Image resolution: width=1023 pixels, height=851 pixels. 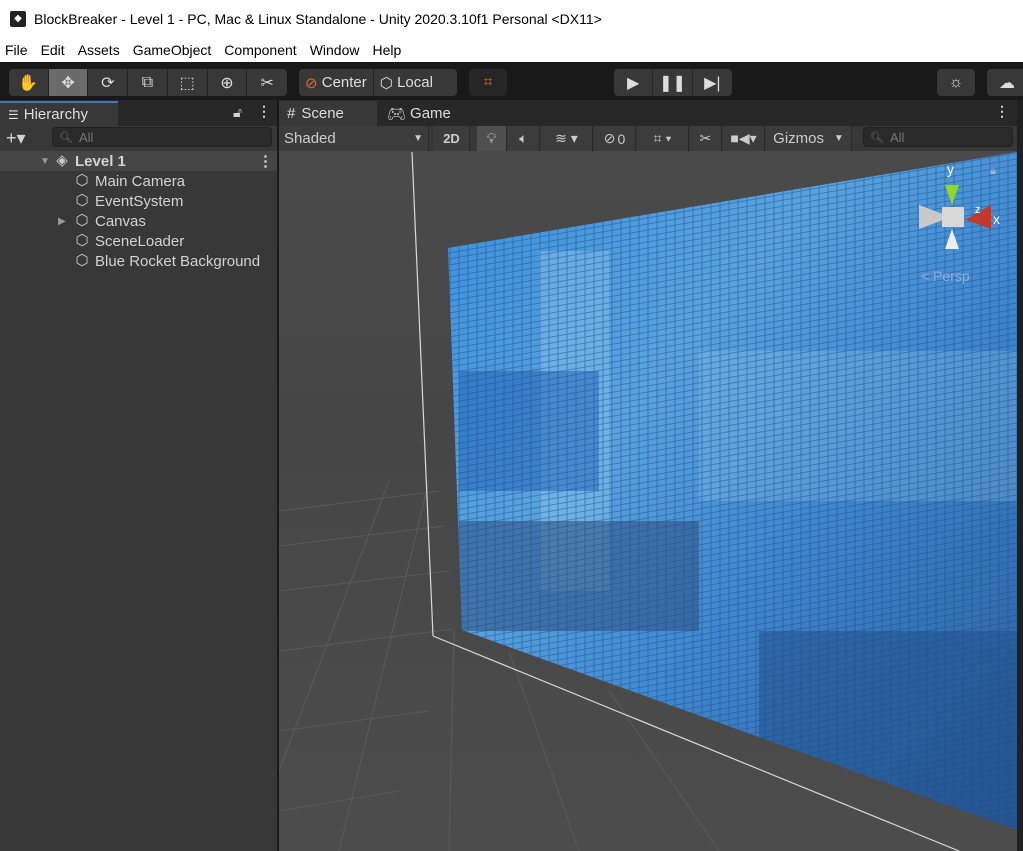 I want to click on pivot-space-button: ⬡ Local, so click(x=406, y=82).